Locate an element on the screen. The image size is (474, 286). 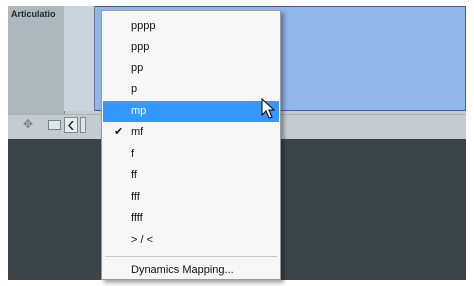
menu-item-label: pppp is located at coordinates (143, 26).